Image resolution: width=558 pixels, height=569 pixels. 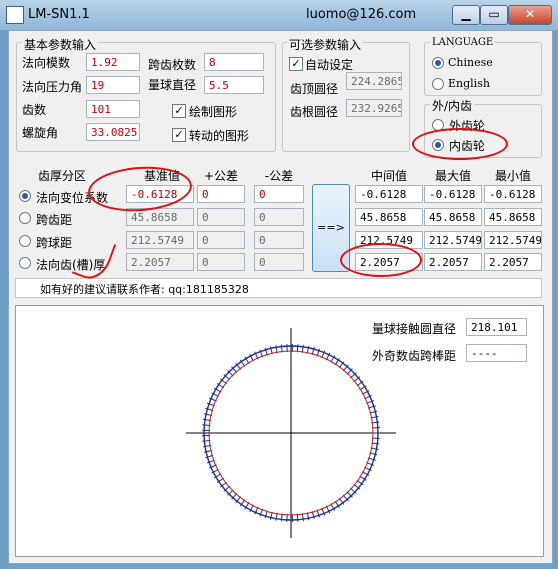 What do you see at coordinates (530, 15) in the screenshot?
I see `close-button: ✕` at bounding box center [530, 15].